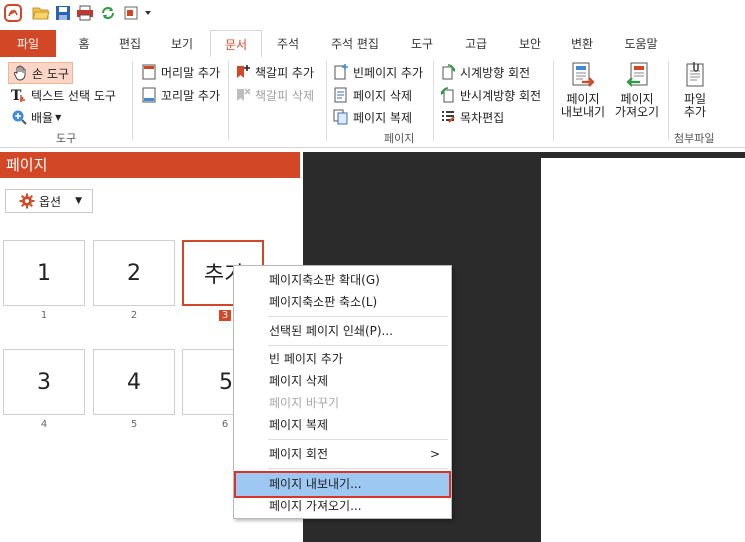 This screenshot has width=745, height=542. I want to click on delete-bookmark-label: 책갈피 삭제, so click(285, 95).